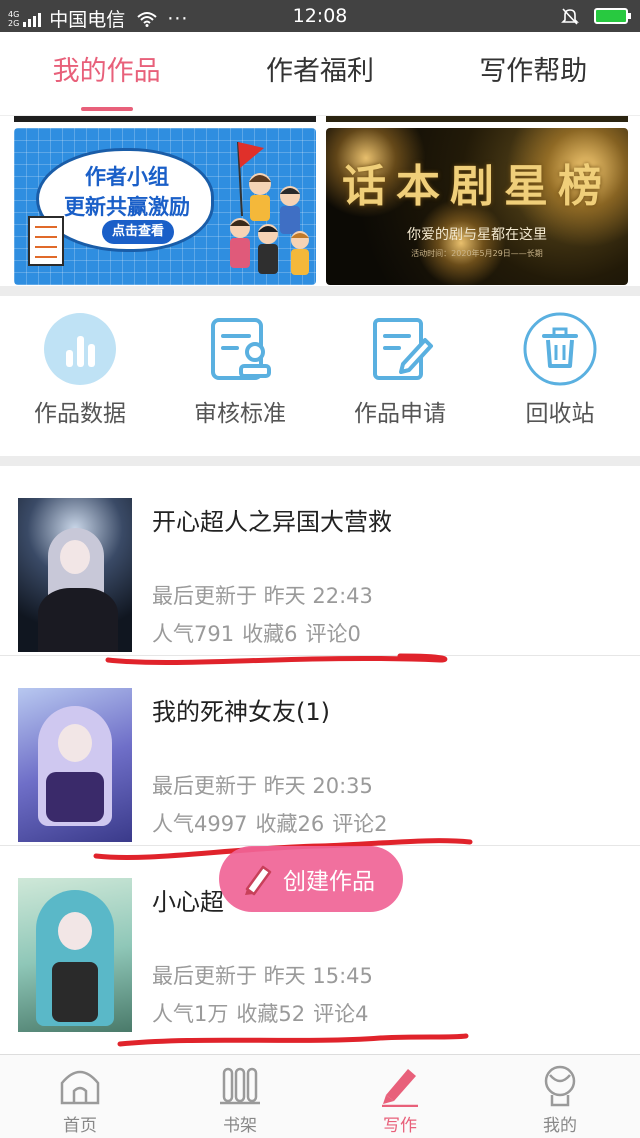 This screenshot has height=1138, width=640. I want to click on work-title: 小心超, so click(188, 902).